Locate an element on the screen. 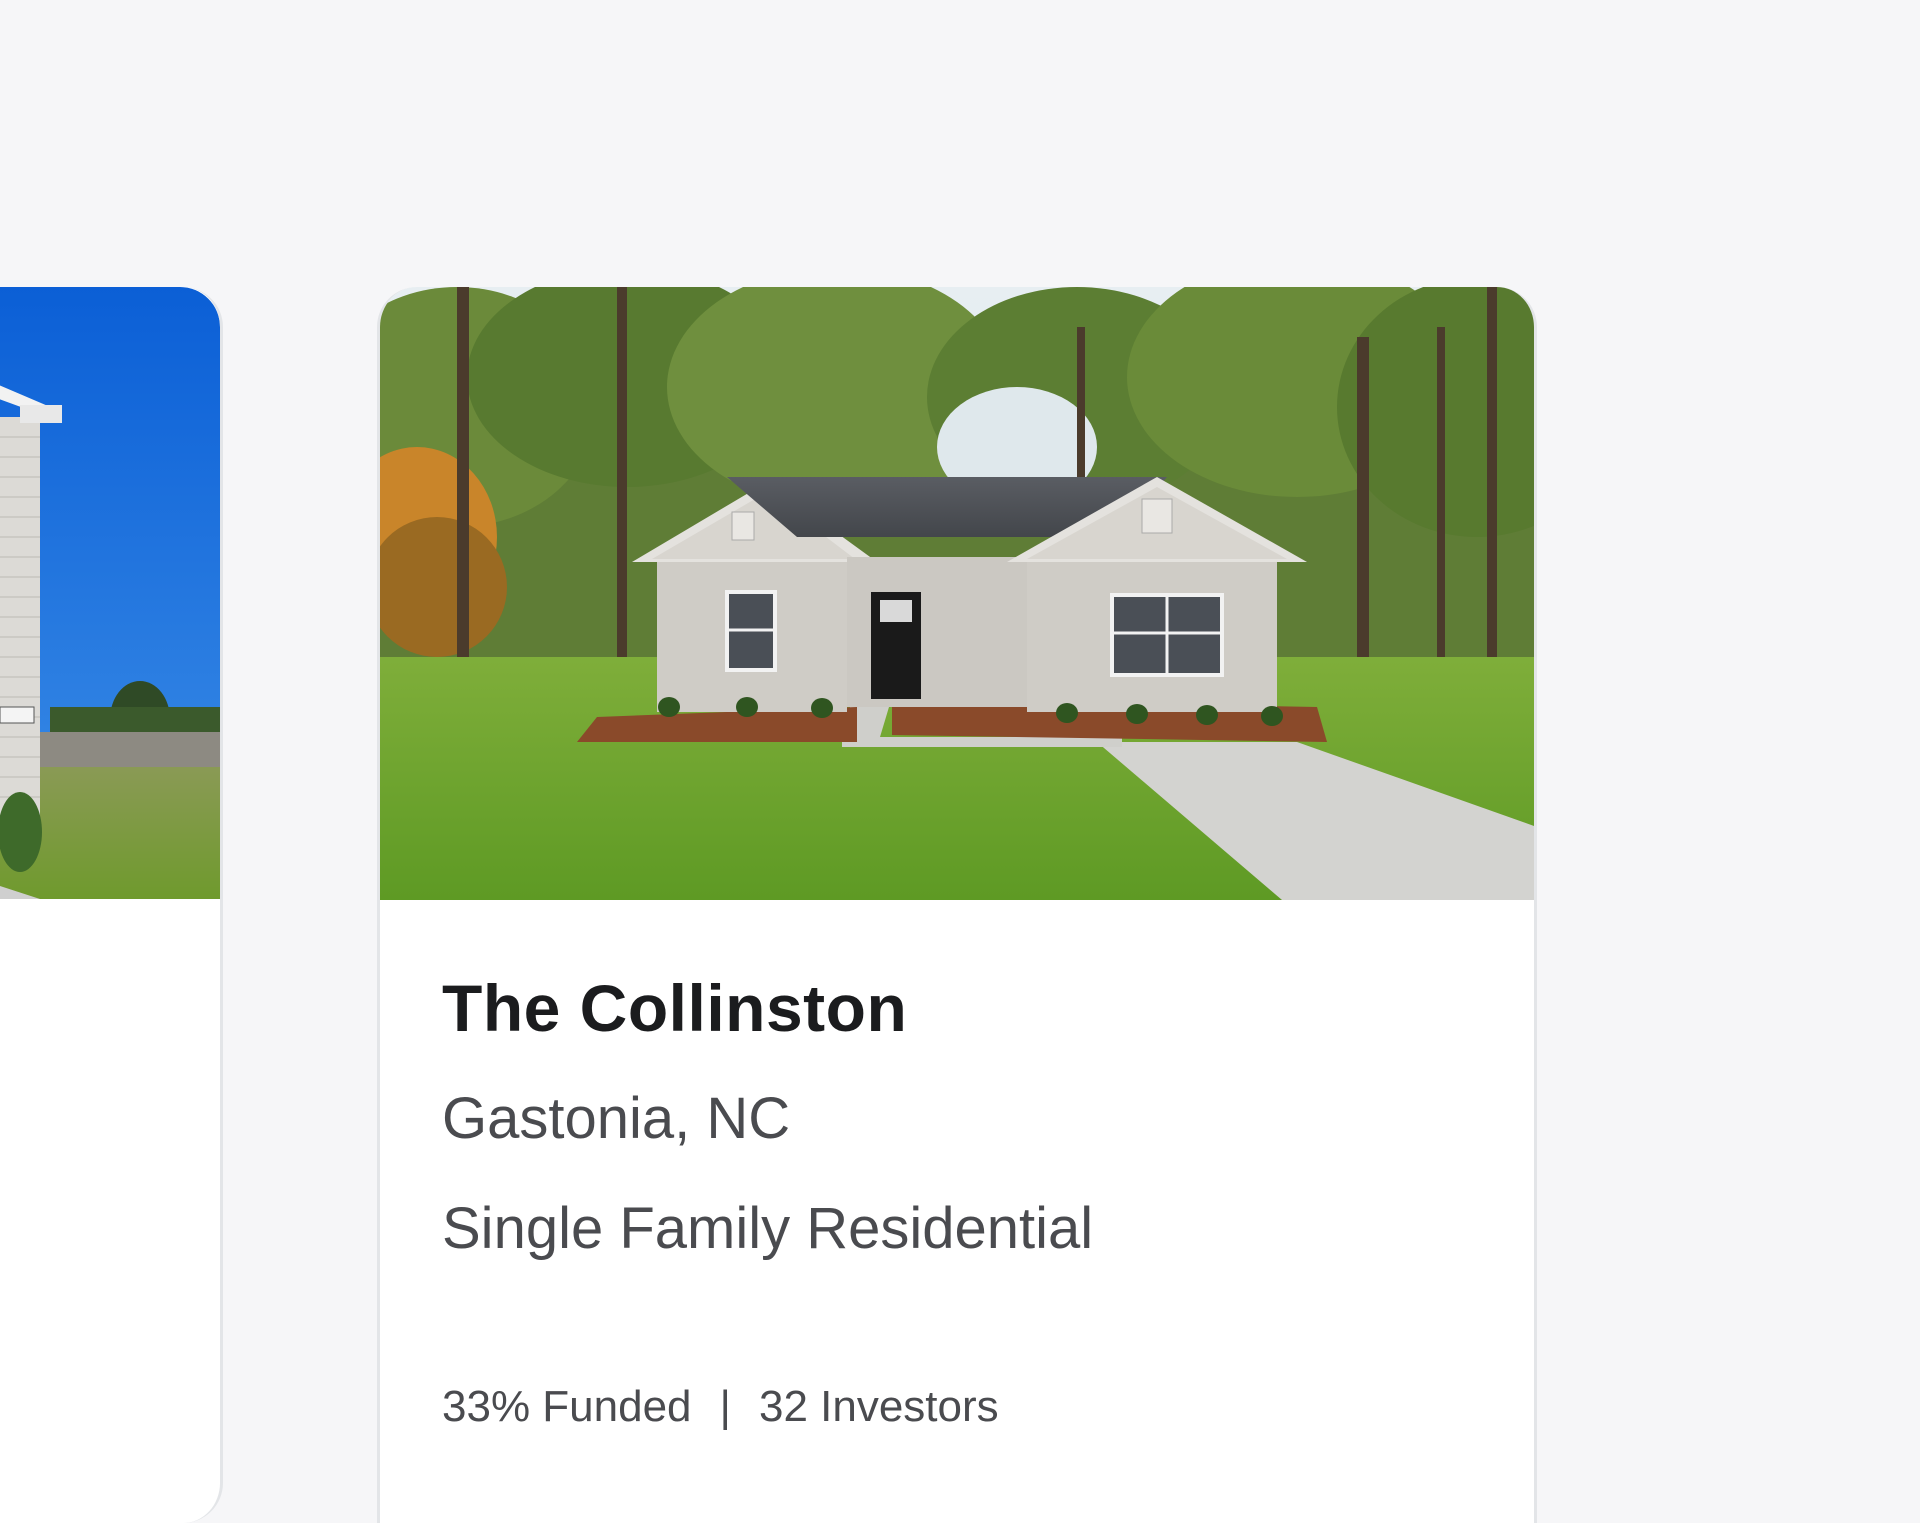 The width and height of the screenshot is (1920, 1523). property-photo-previous is located at coordinates (110, 593).